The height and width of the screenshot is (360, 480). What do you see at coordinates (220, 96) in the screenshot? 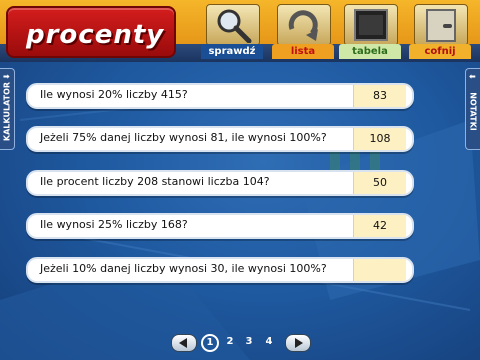
I see `question-row: Ile wynosi 20% liczby 415? 83` at bounding box center [220, 96].